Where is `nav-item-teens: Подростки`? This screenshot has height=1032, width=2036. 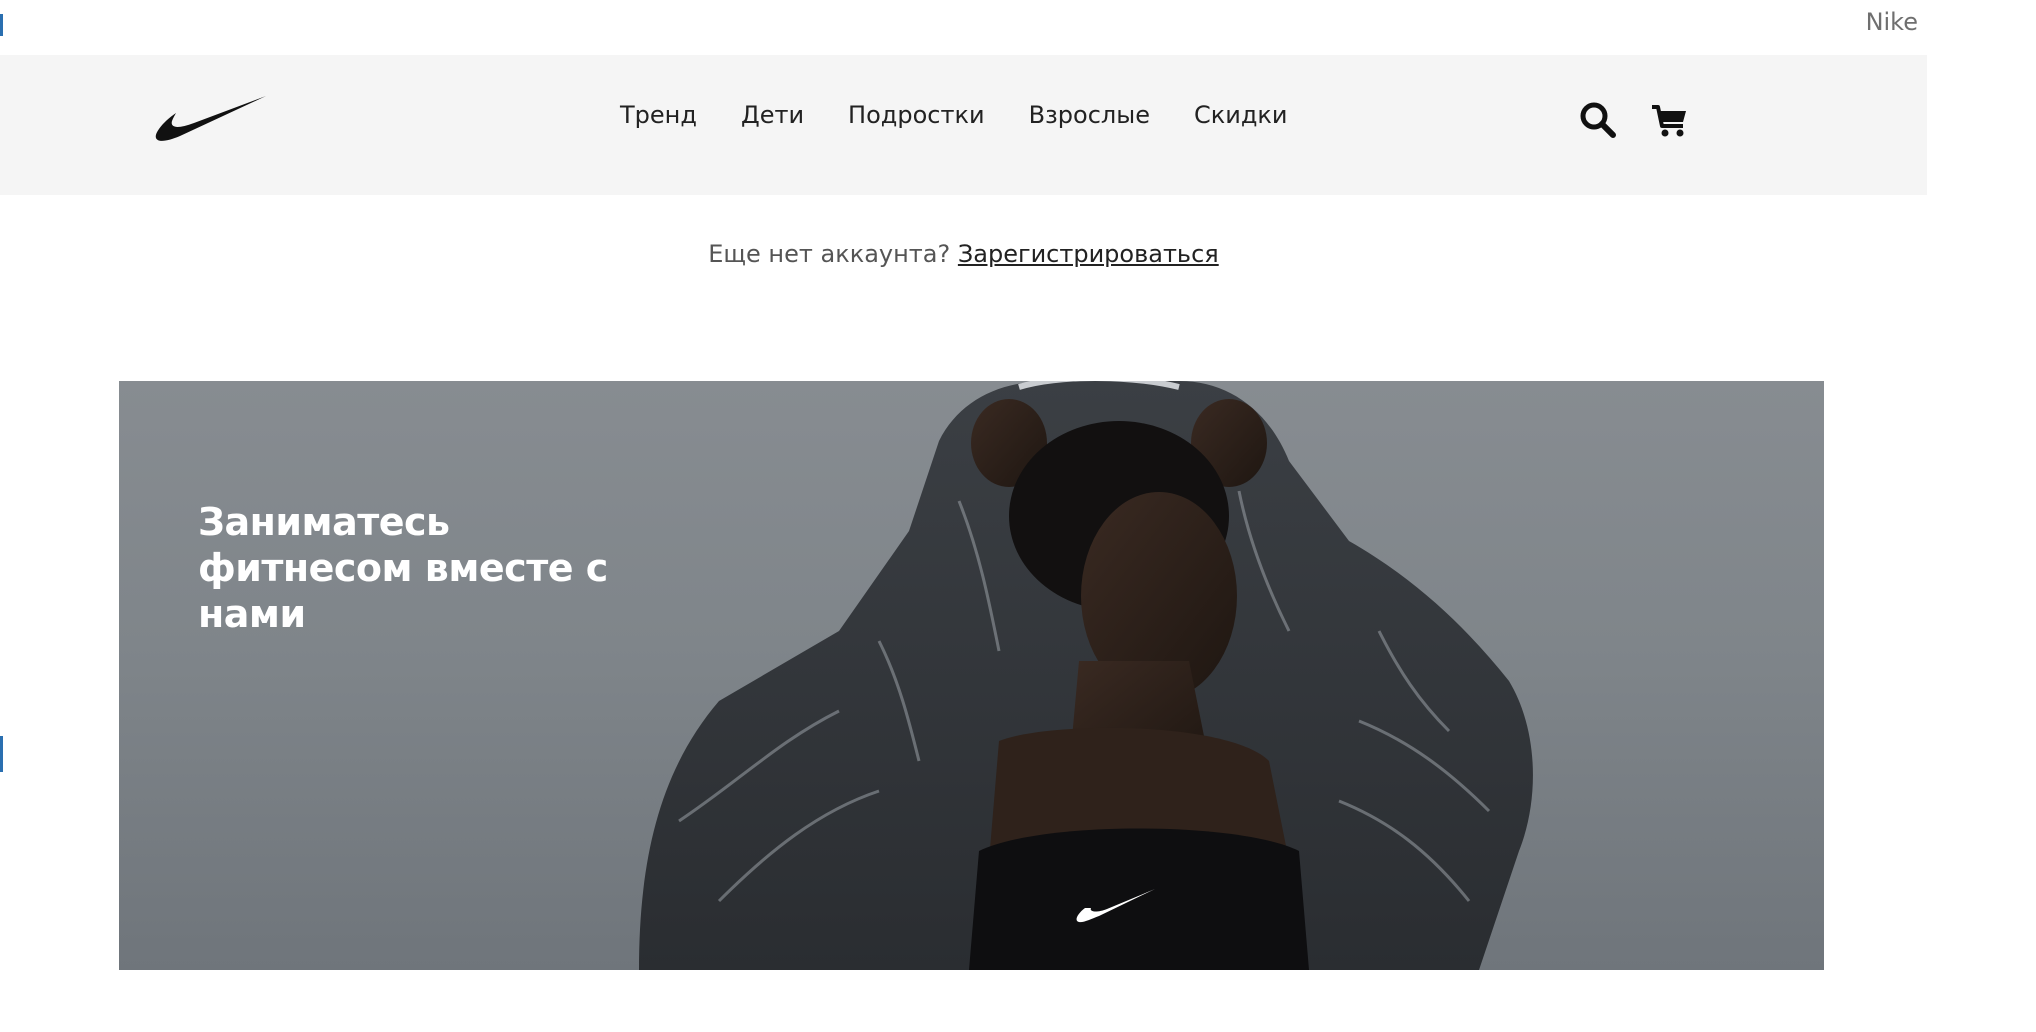 nav-item-teens: Подростки is located at coordinates (916, 115).